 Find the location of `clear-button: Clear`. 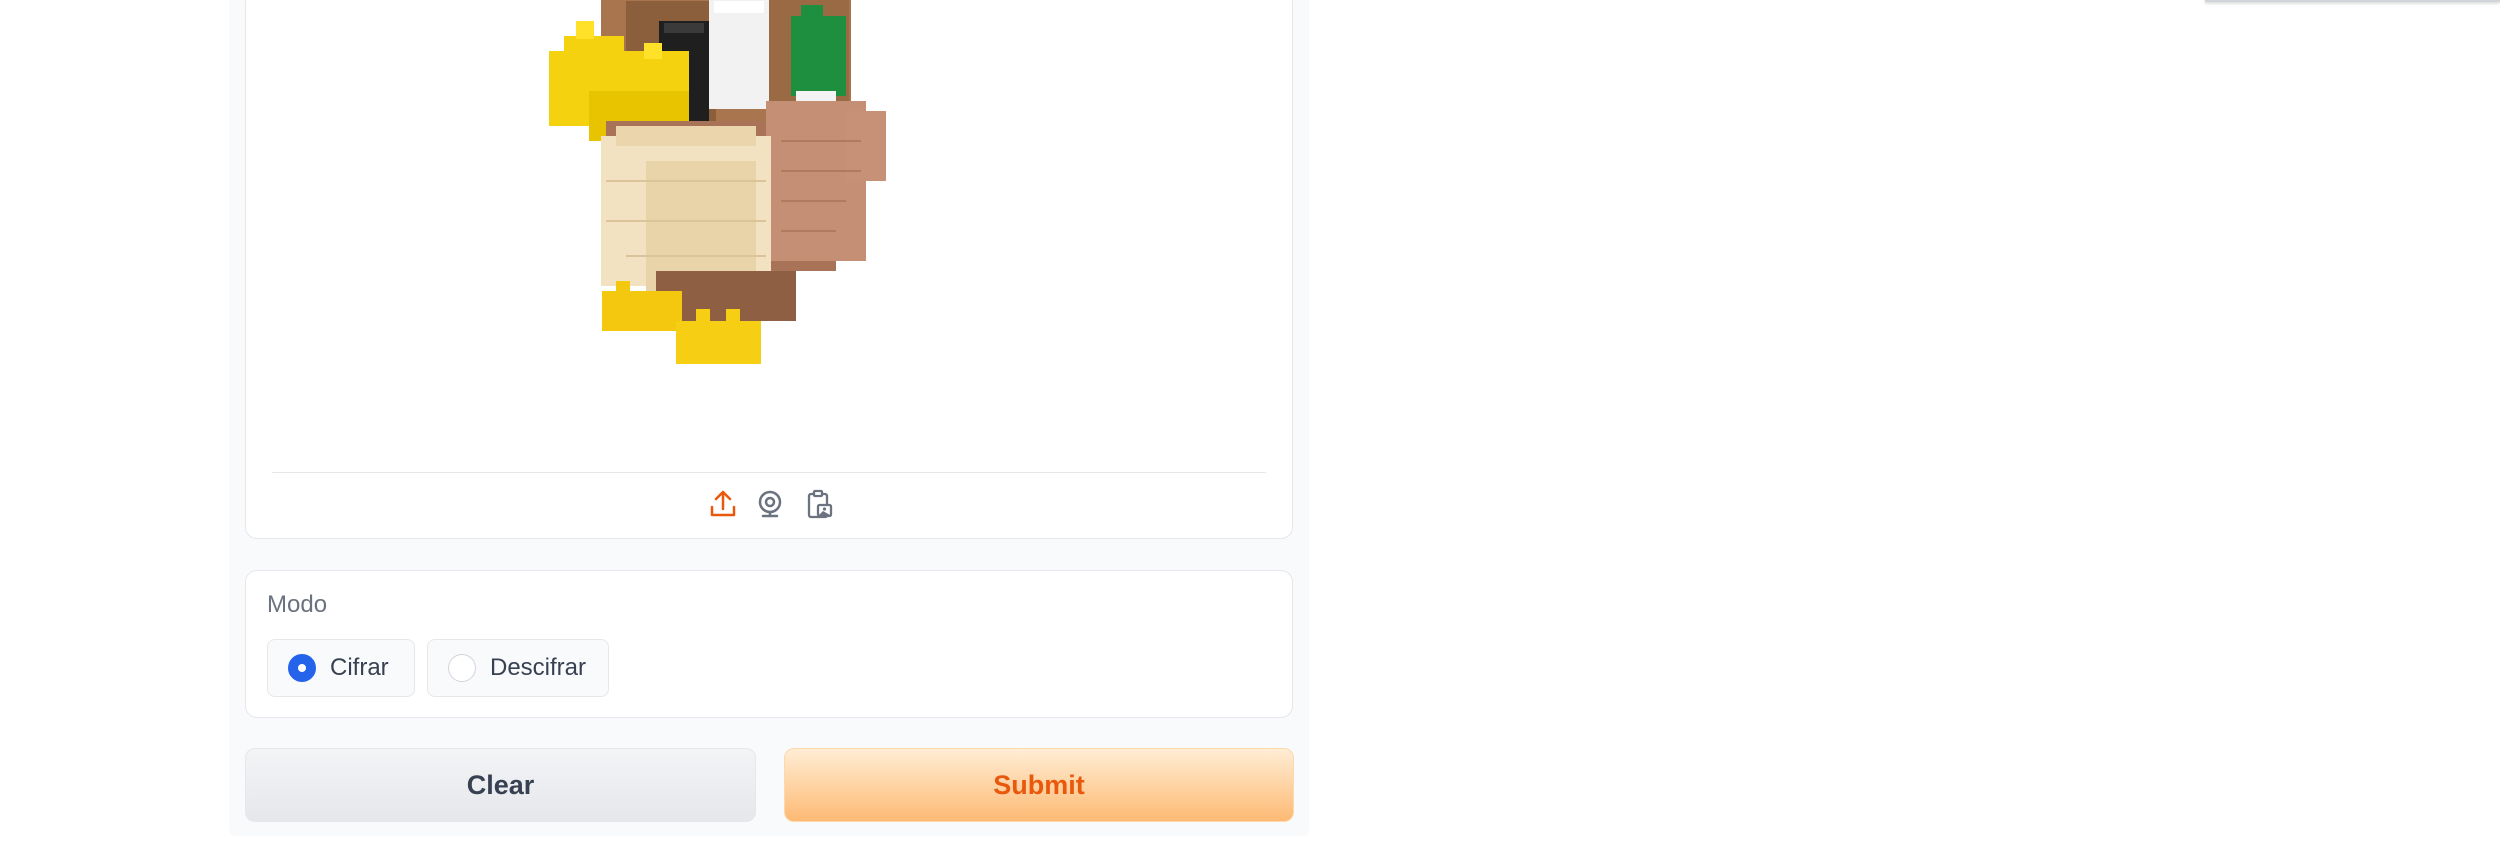

clear-button: Clear is located at coordinates (500, 785).